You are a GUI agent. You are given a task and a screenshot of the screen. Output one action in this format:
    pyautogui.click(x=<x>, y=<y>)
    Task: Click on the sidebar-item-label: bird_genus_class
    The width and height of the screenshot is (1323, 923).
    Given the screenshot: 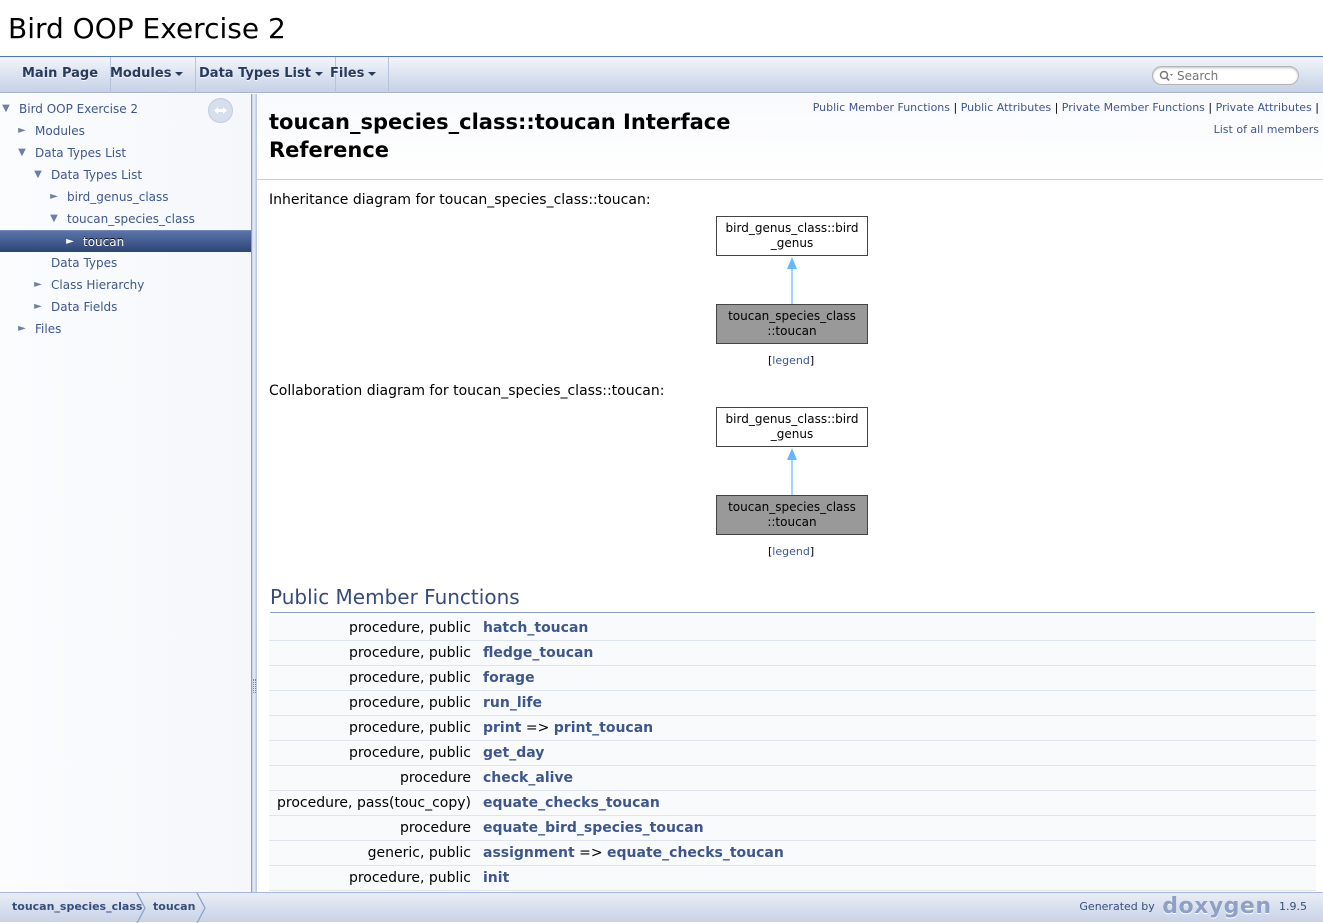 What is the action you would take?
    pyautogui.click(x=118, y=197)
    